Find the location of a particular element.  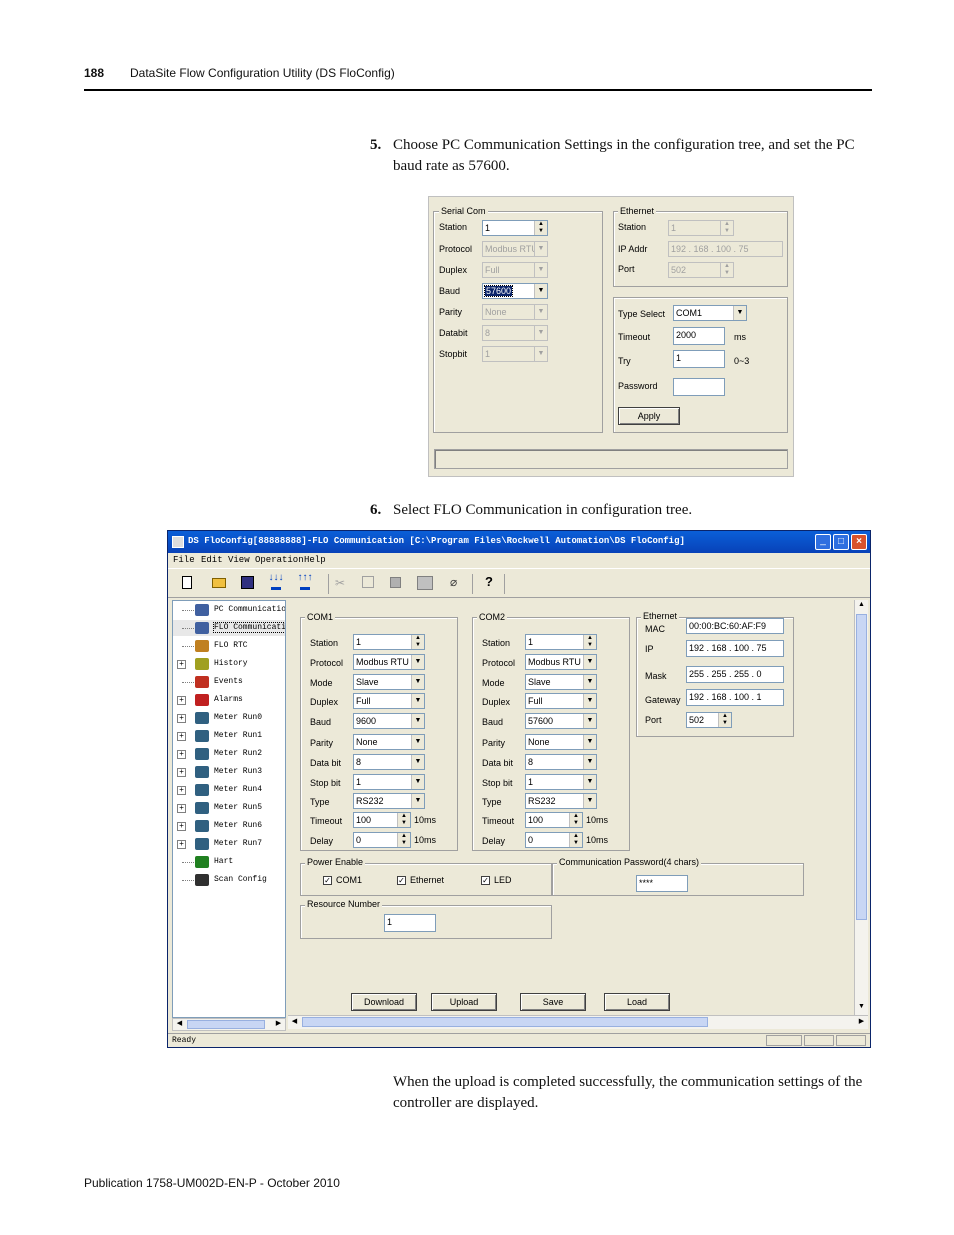

download-device-icon: ↓↓↓ ▬ is located at coordinates (276, 583).